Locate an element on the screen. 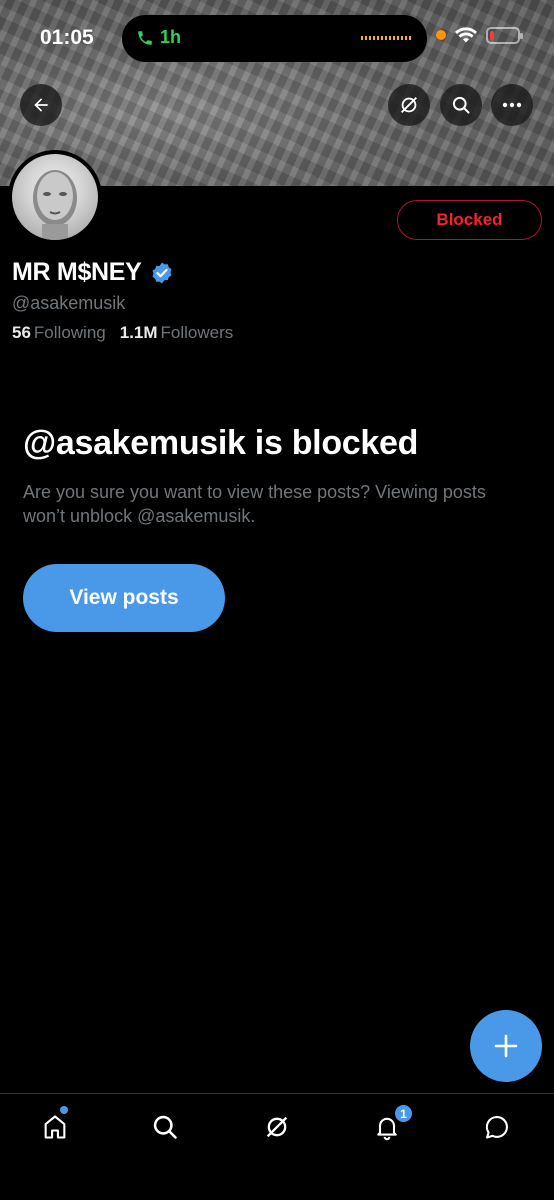 Image resolution: width=554 pixels, height=1200 pixels. home-icon is located at coordinates (55, 1127).